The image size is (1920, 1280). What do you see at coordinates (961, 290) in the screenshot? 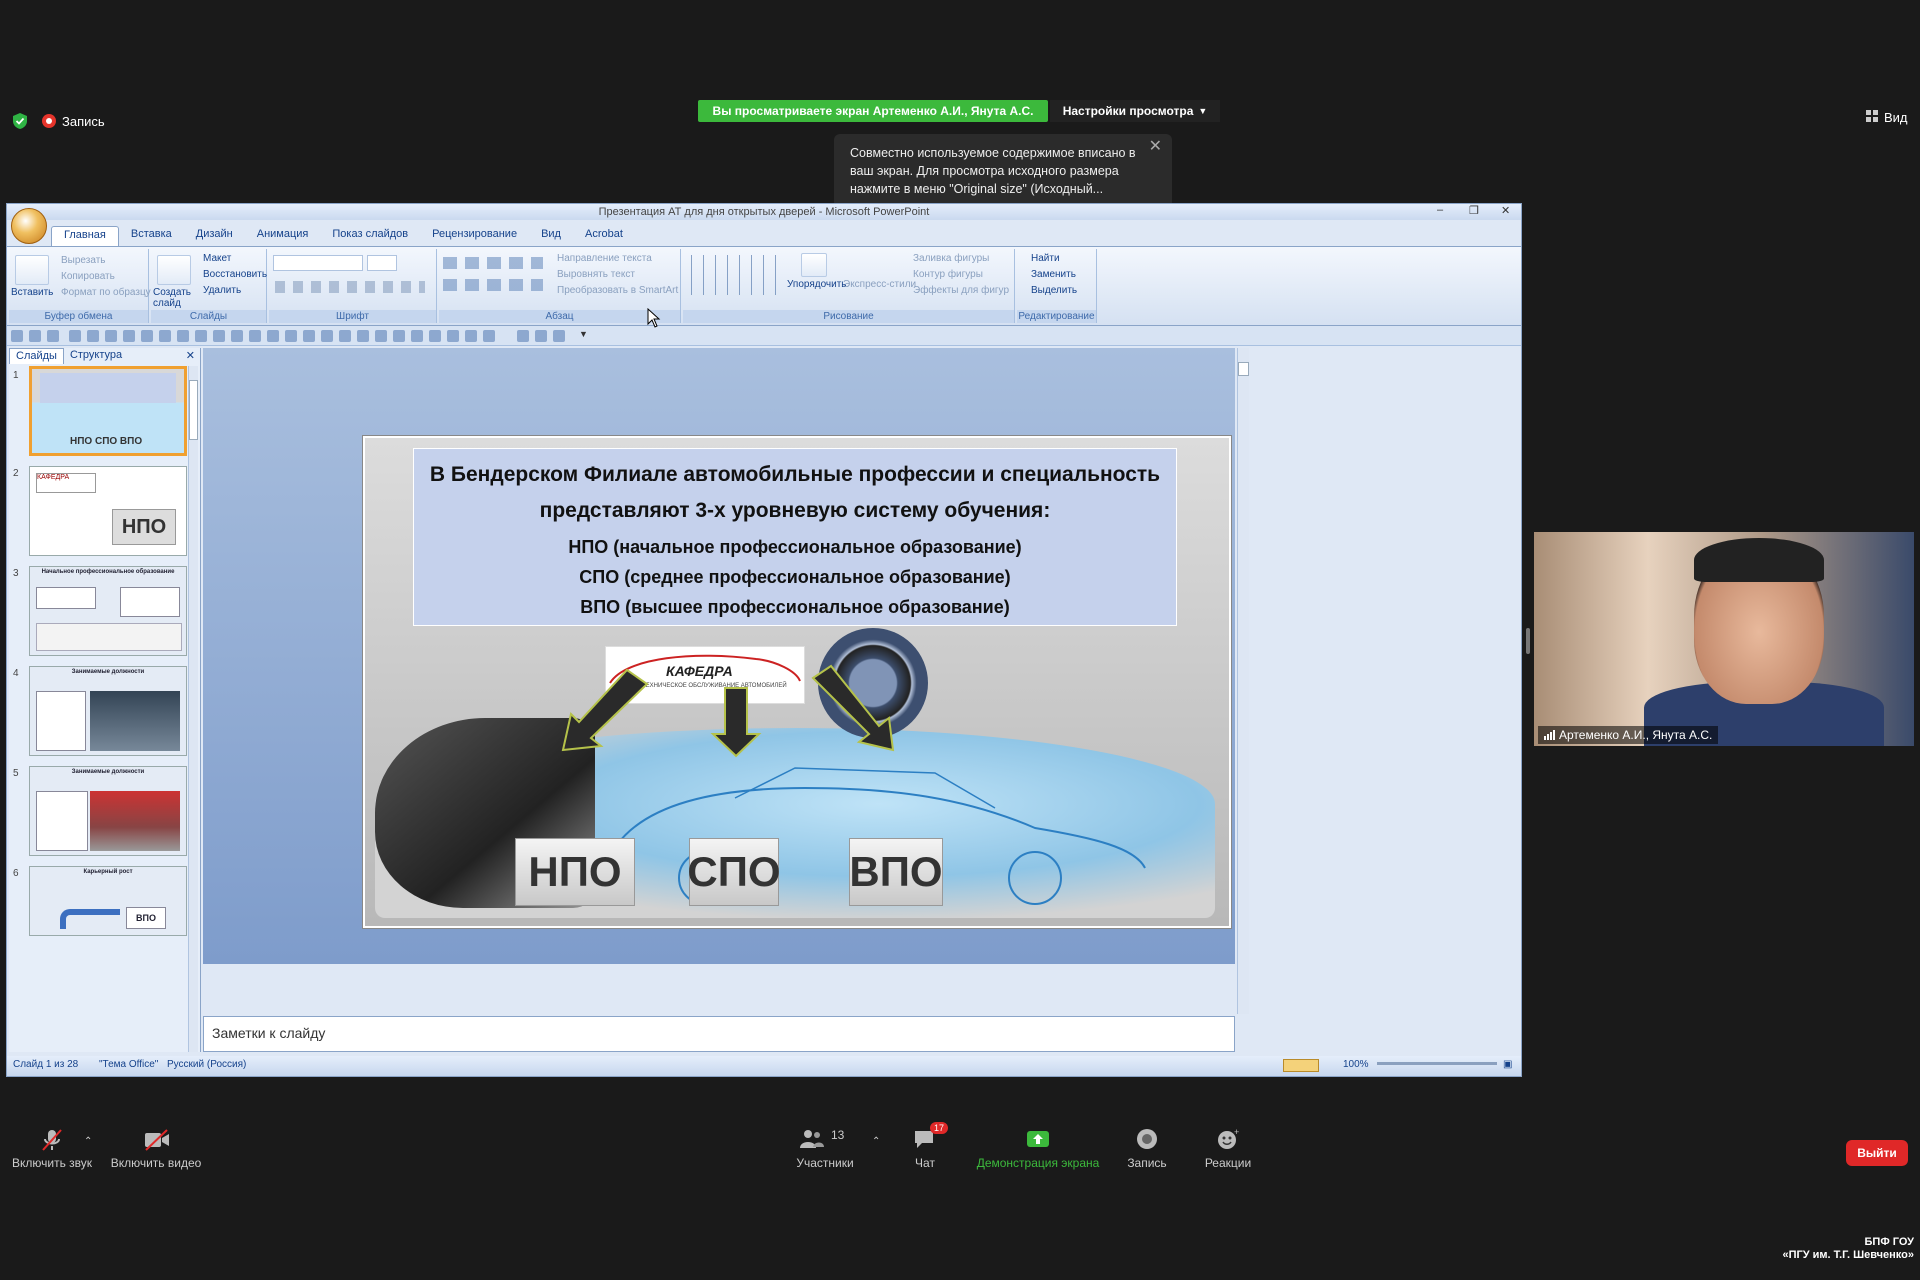
I see `shape-effects-button: Эффекты для фигур` at bounding box center [961, 290].